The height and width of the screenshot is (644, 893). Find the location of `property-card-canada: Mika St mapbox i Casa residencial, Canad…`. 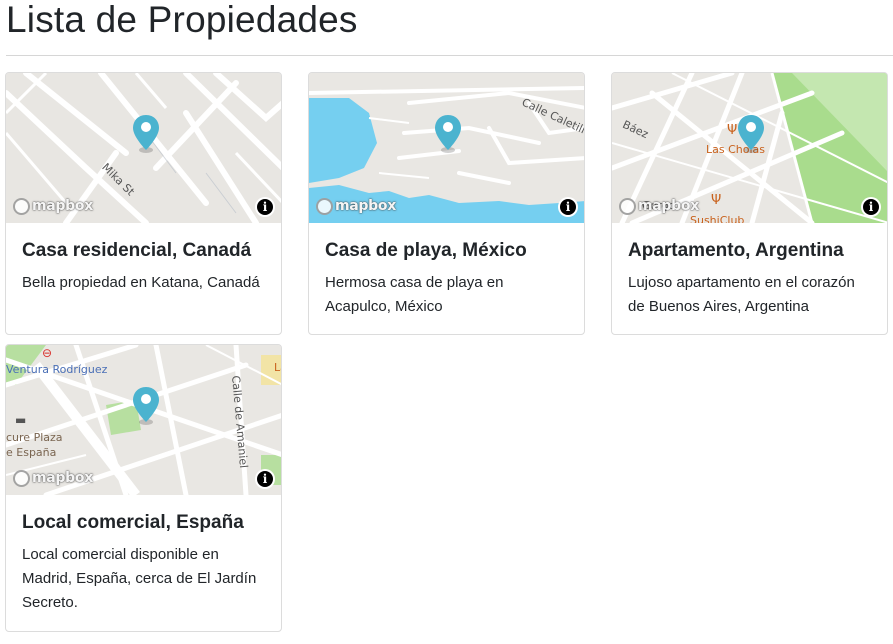

property-card-canada: Mika St mapbox i Casa residencial, Canad… is located at coordinates (143, 203).